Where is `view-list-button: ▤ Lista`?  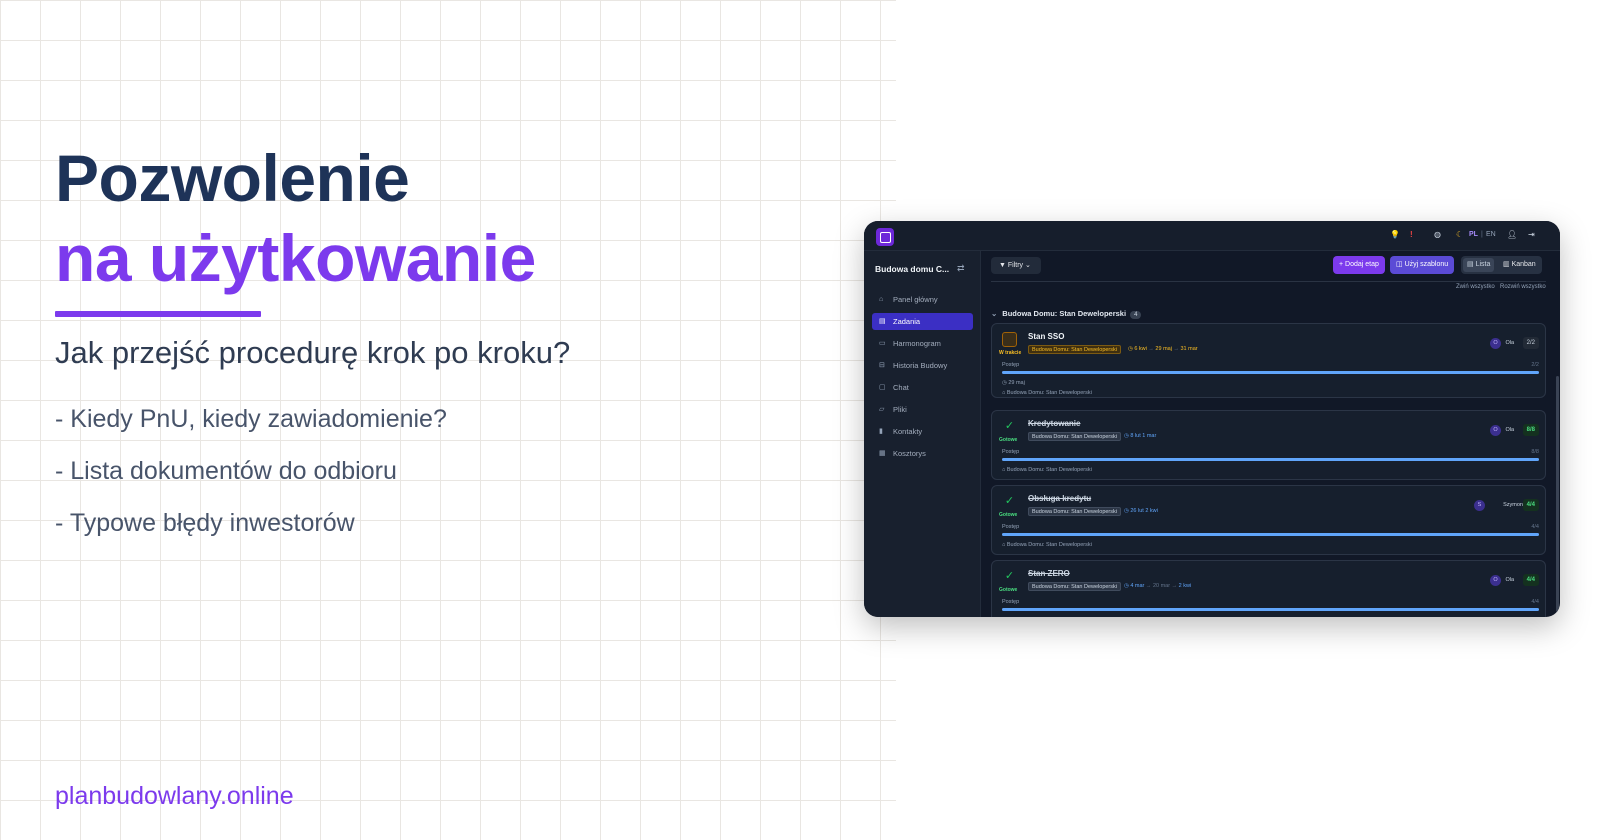
view-list-button: ▤ Lista is located at coordinates (1479, 265).